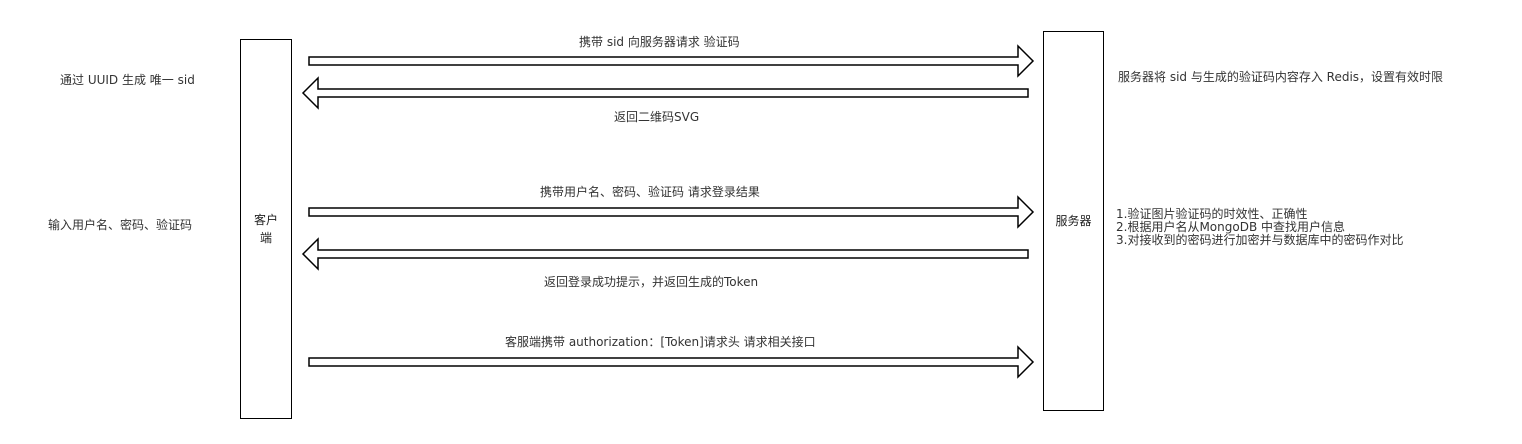 This screenshot has width=1522, height=444. What do you see at coordinates (671, 61) in the screenshot?
I see `arrow-to-server-request-captcha` at bounding box center [671, 61].